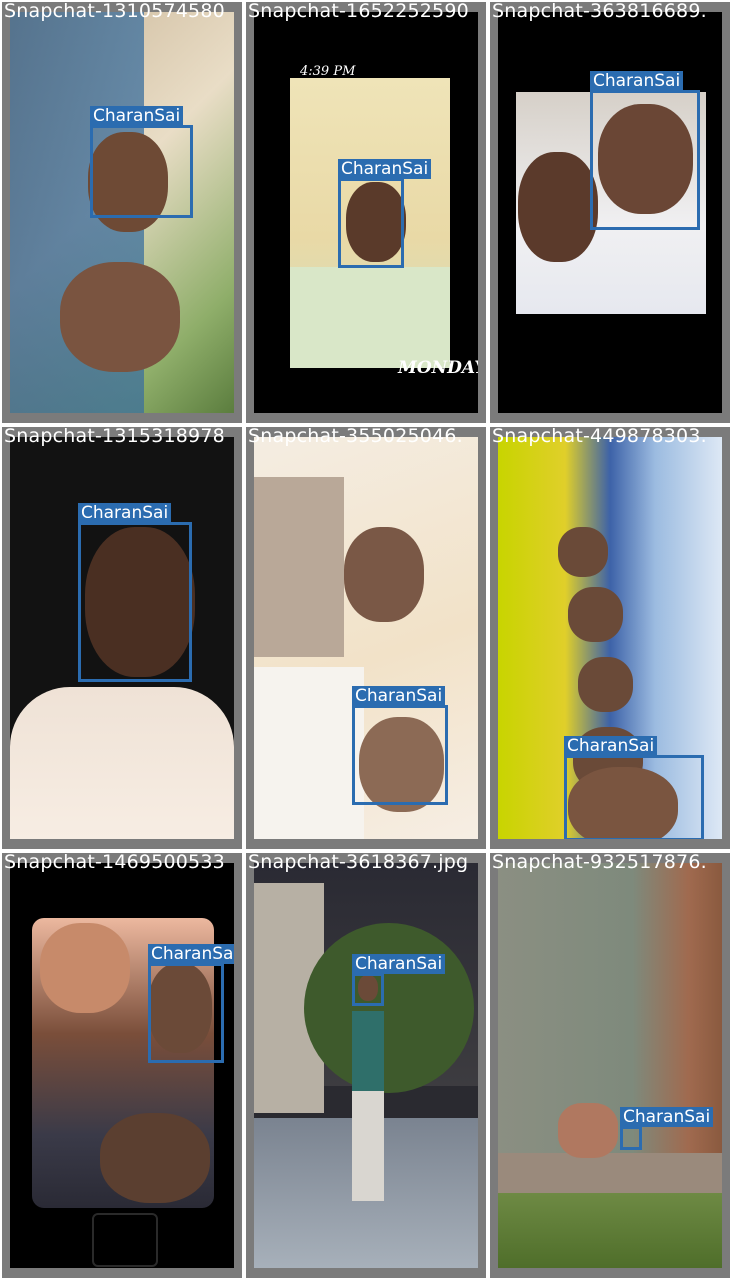 This screenshot has width=732, height=1280. I want to click on face-box-2: CharanSai, so click(385, 213).